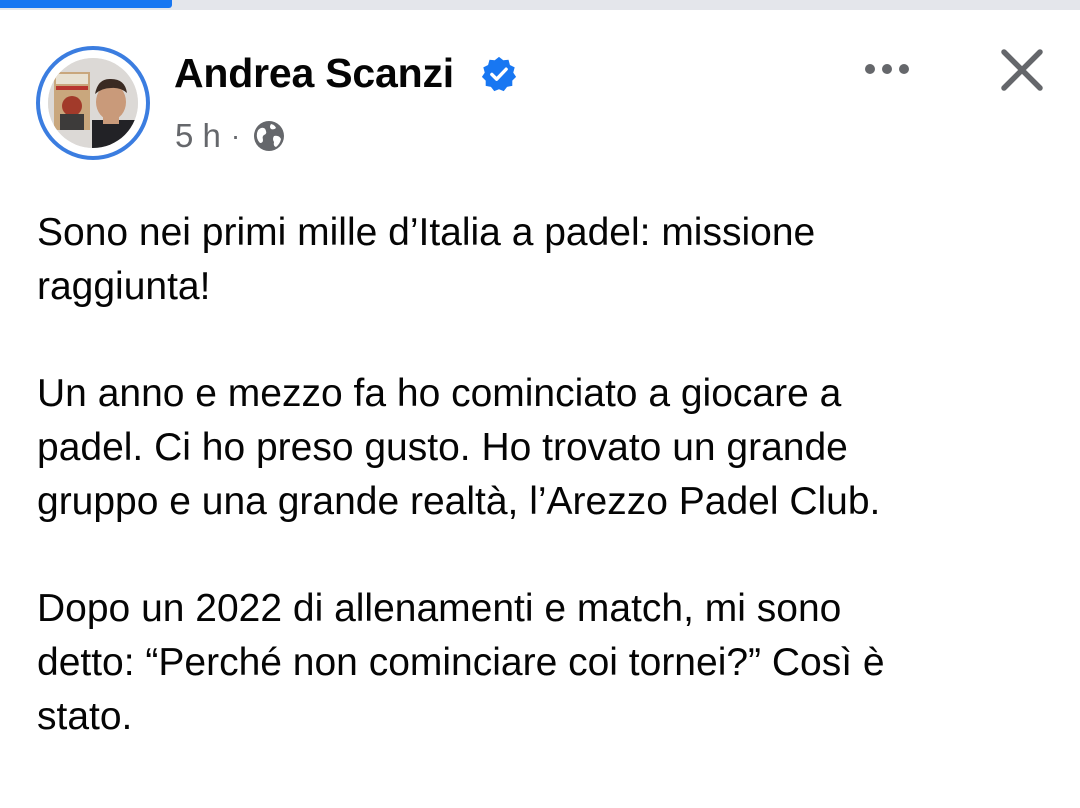 This screenshot has width=1080, height=808. I want to click on active-tab-indicator, so click(86, 4).